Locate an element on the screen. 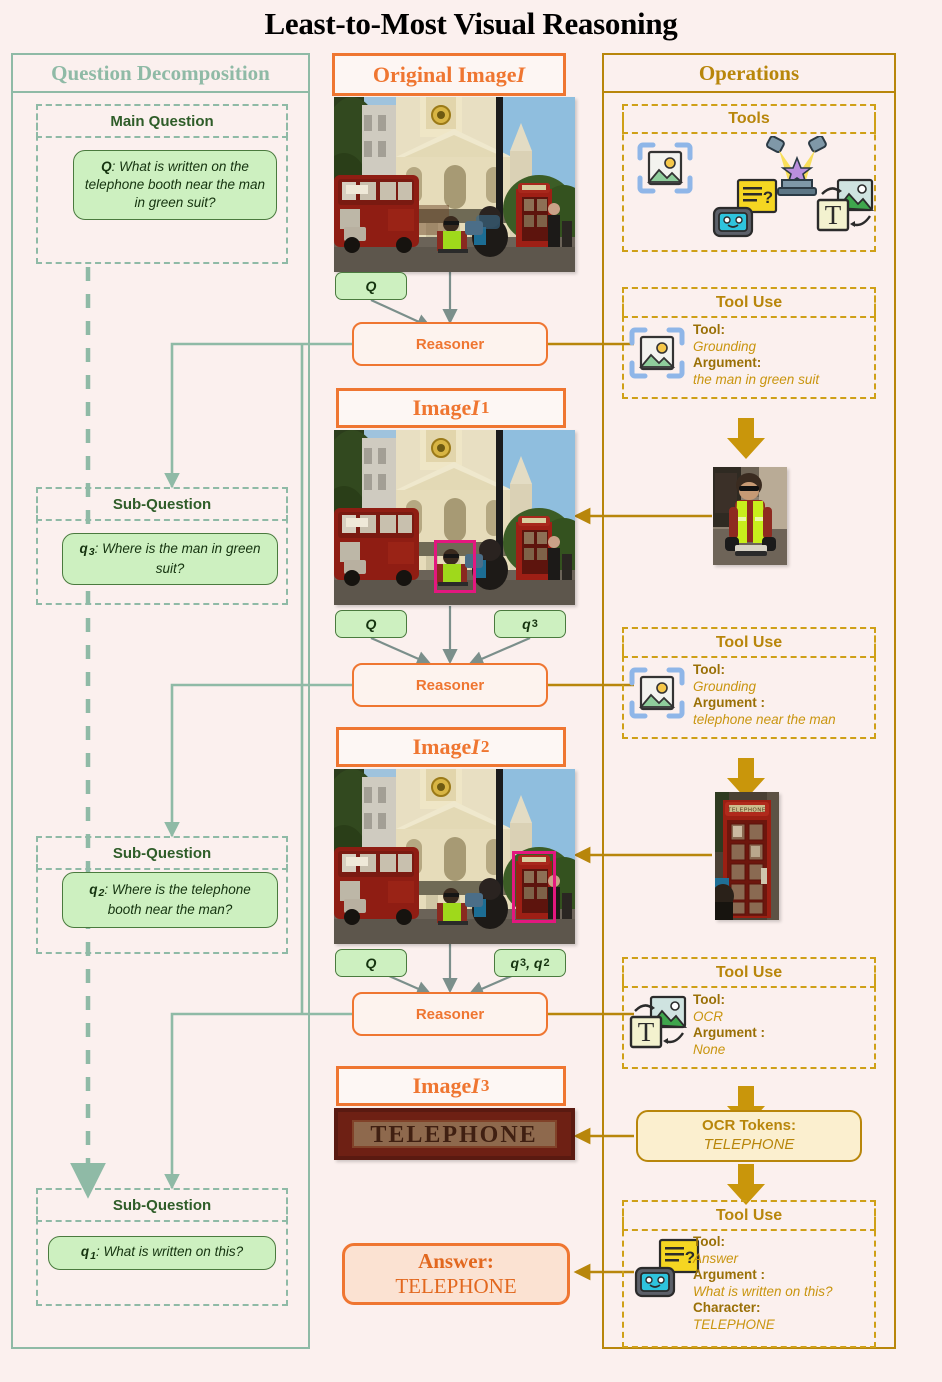  tool-use-3-heading: Tool Use is located at coordinates (749, 972).